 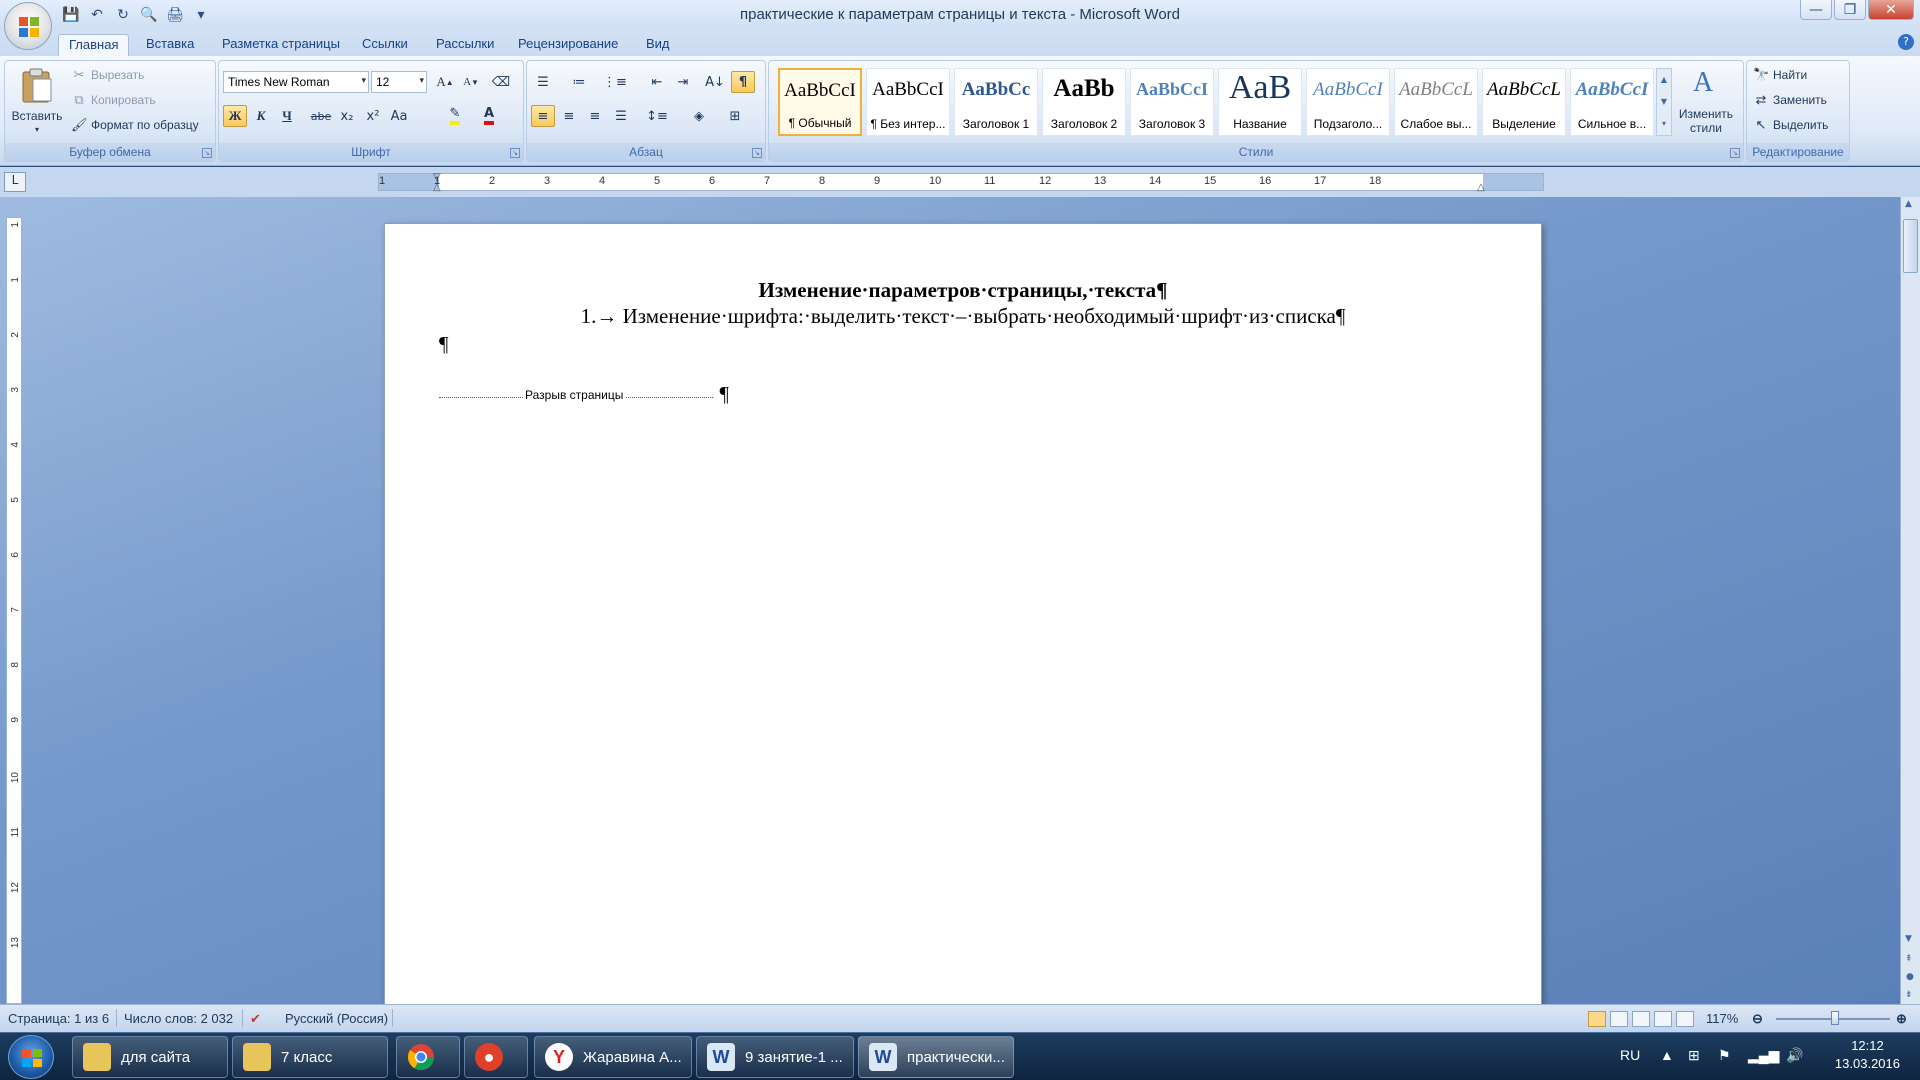 What do you see at coordinates (255, 1019) in the screenshot?
I see `proofing-icon: ✔` at bounding box center [255, 1019].